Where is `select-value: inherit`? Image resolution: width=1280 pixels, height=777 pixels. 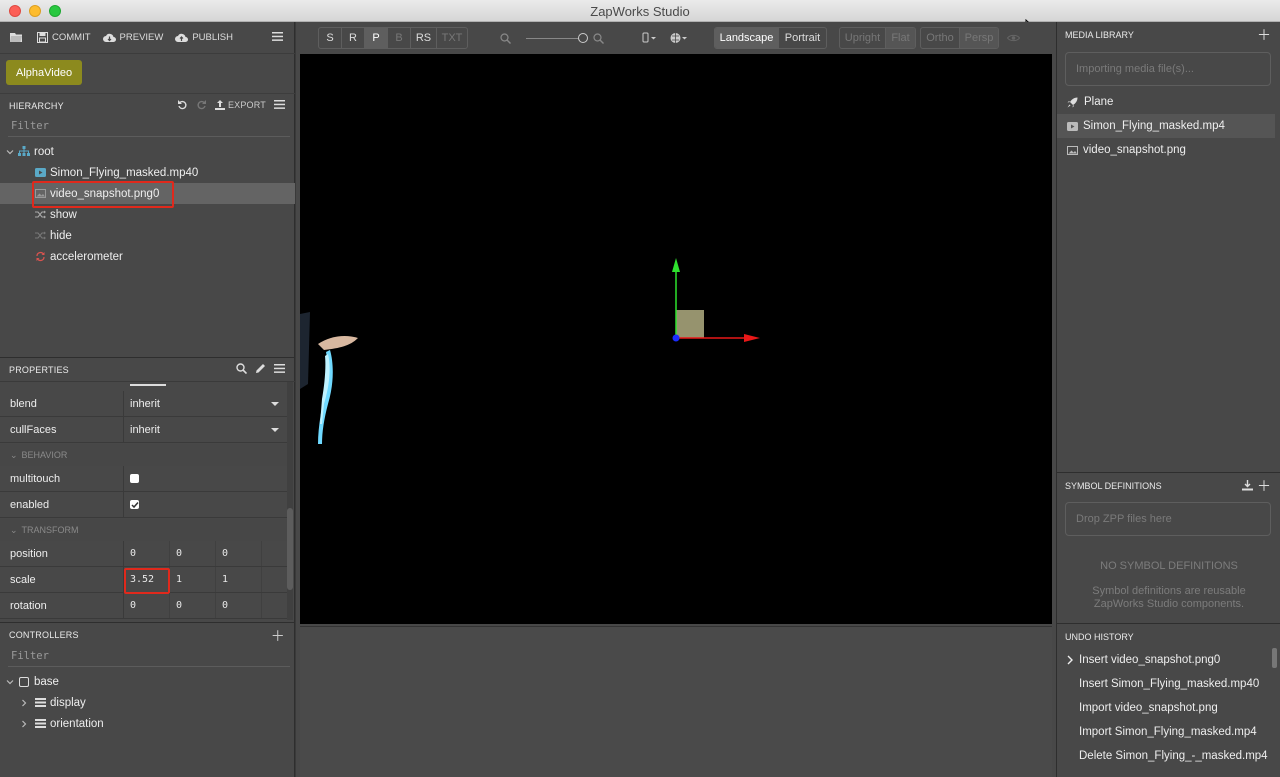 select-value: inherit is located at coordinates (145, 403).